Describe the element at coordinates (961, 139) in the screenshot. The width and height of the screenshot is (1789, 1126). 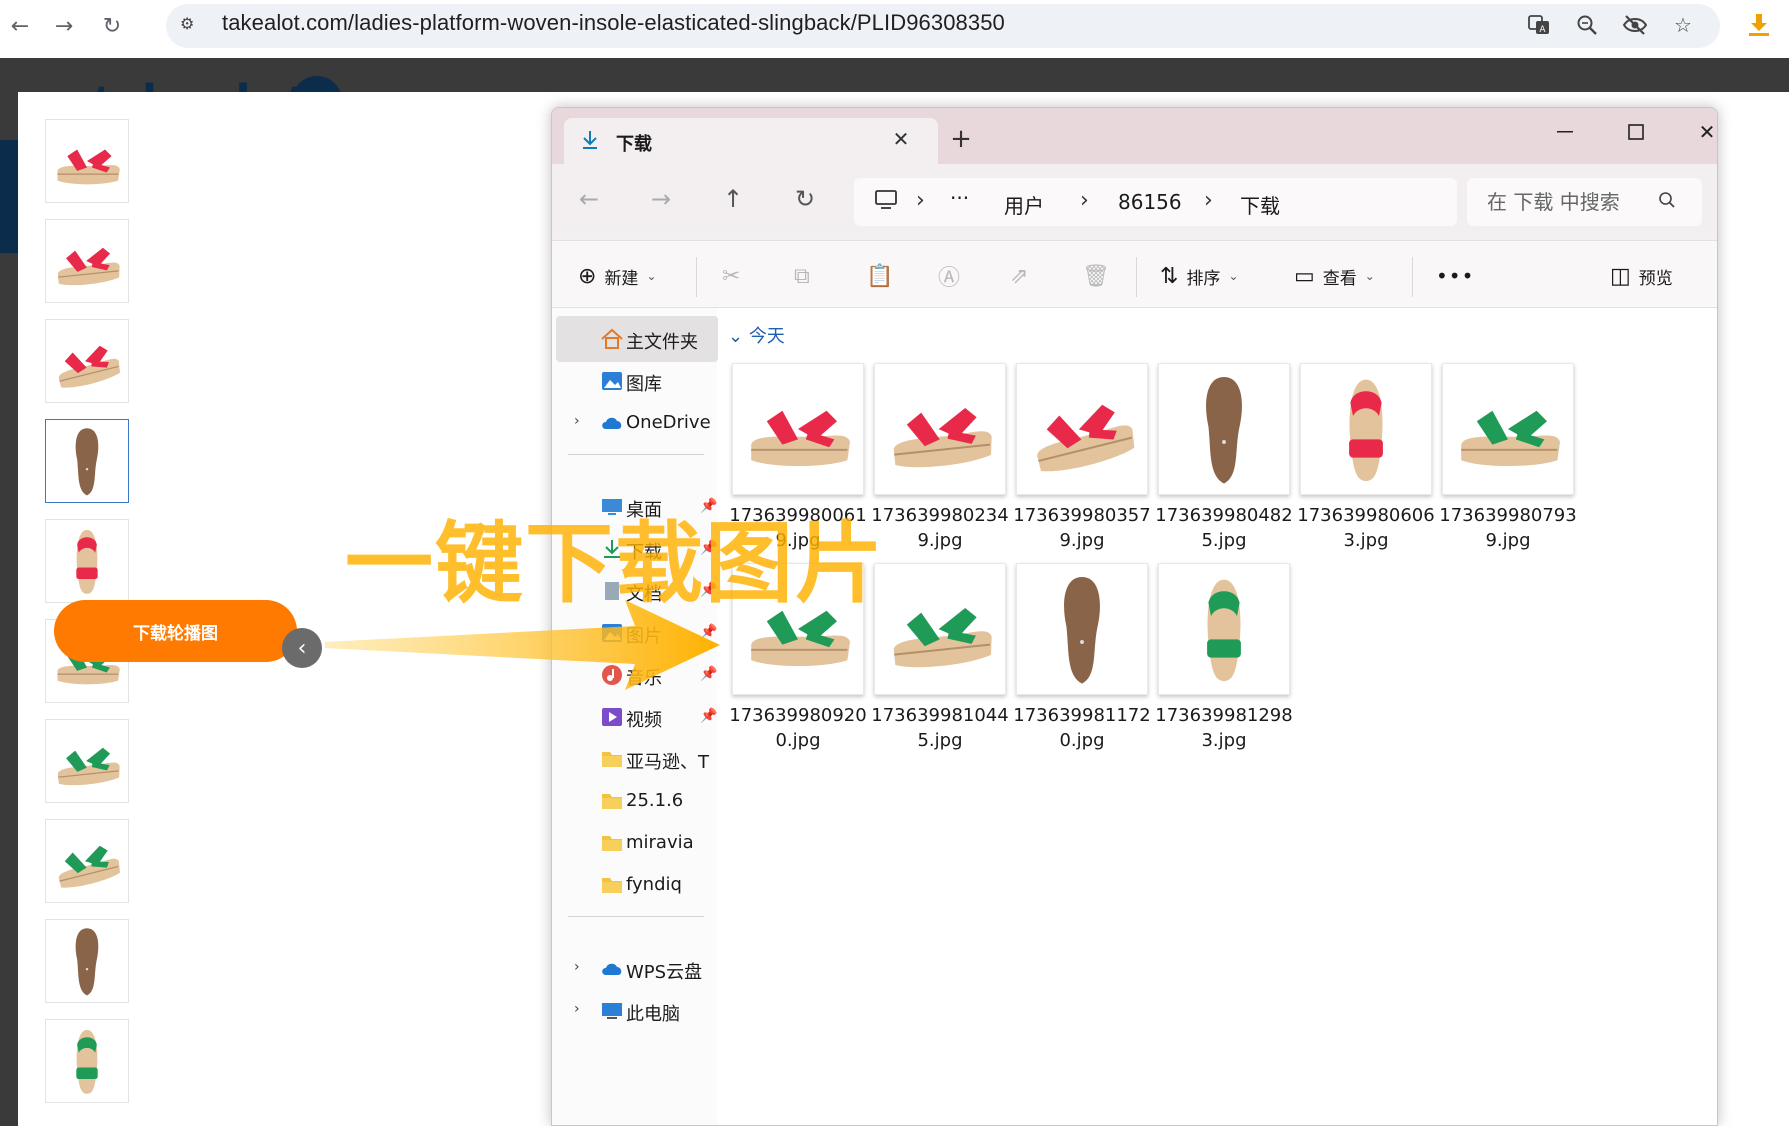
I see `new-tab-button: +` at that location.